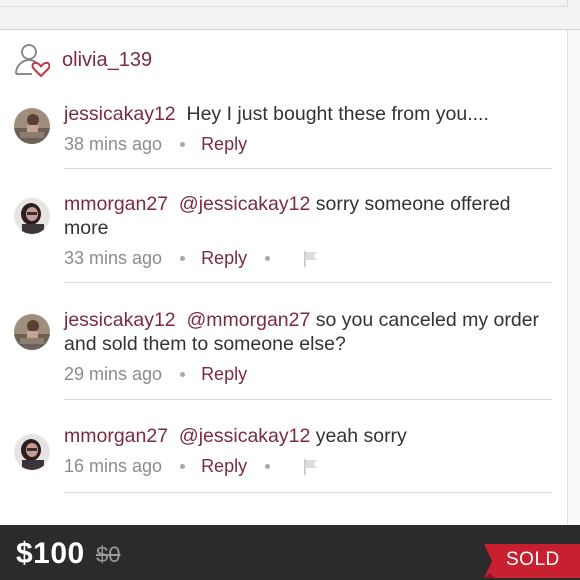  I want to click on sold-status: SOLD, so click(533, 559).